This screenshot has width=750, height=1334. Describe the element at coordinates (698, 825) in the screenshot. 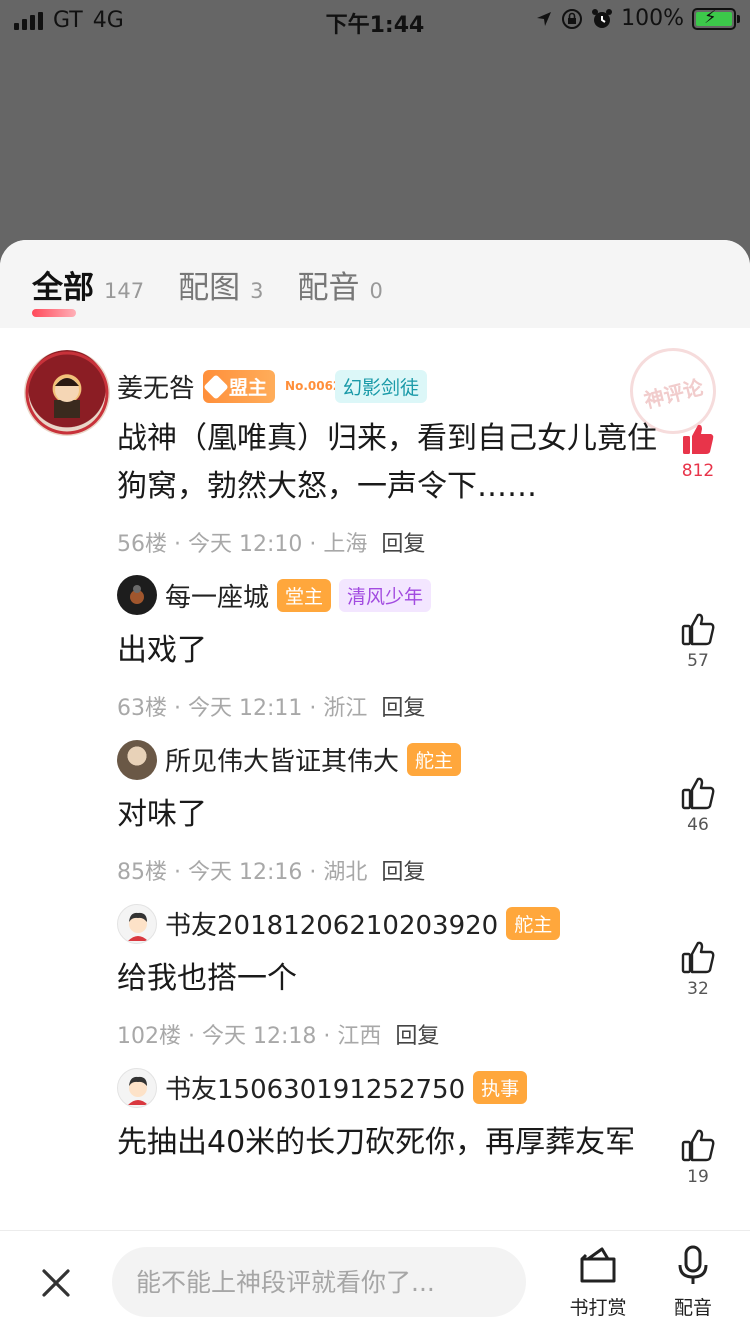

I see `like-count: 46` at that location.